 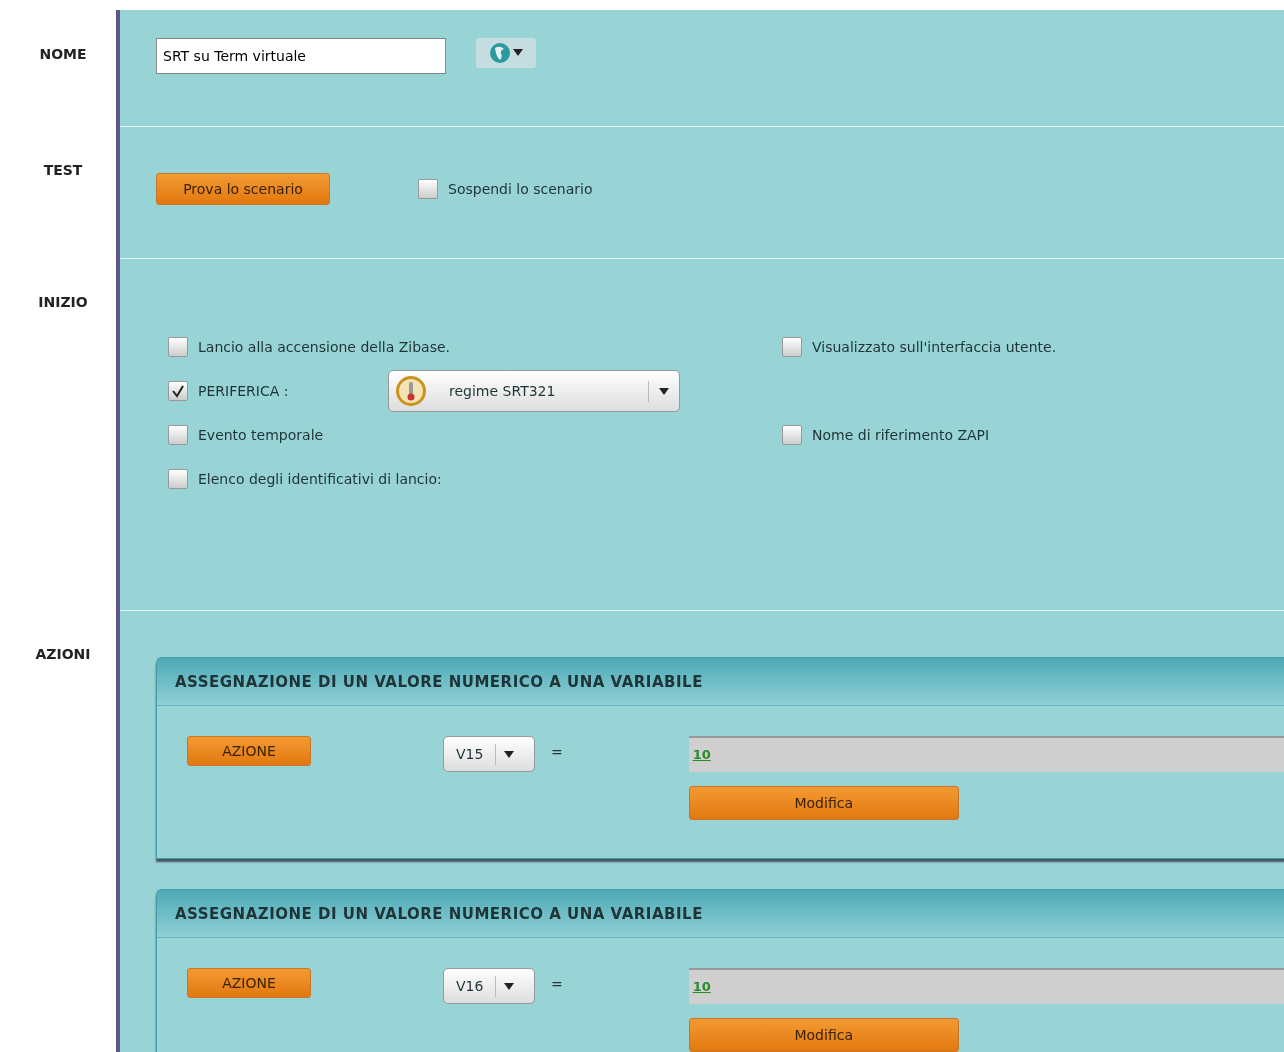 I want to click on icon-picker-button, so click(x=506, y=53).